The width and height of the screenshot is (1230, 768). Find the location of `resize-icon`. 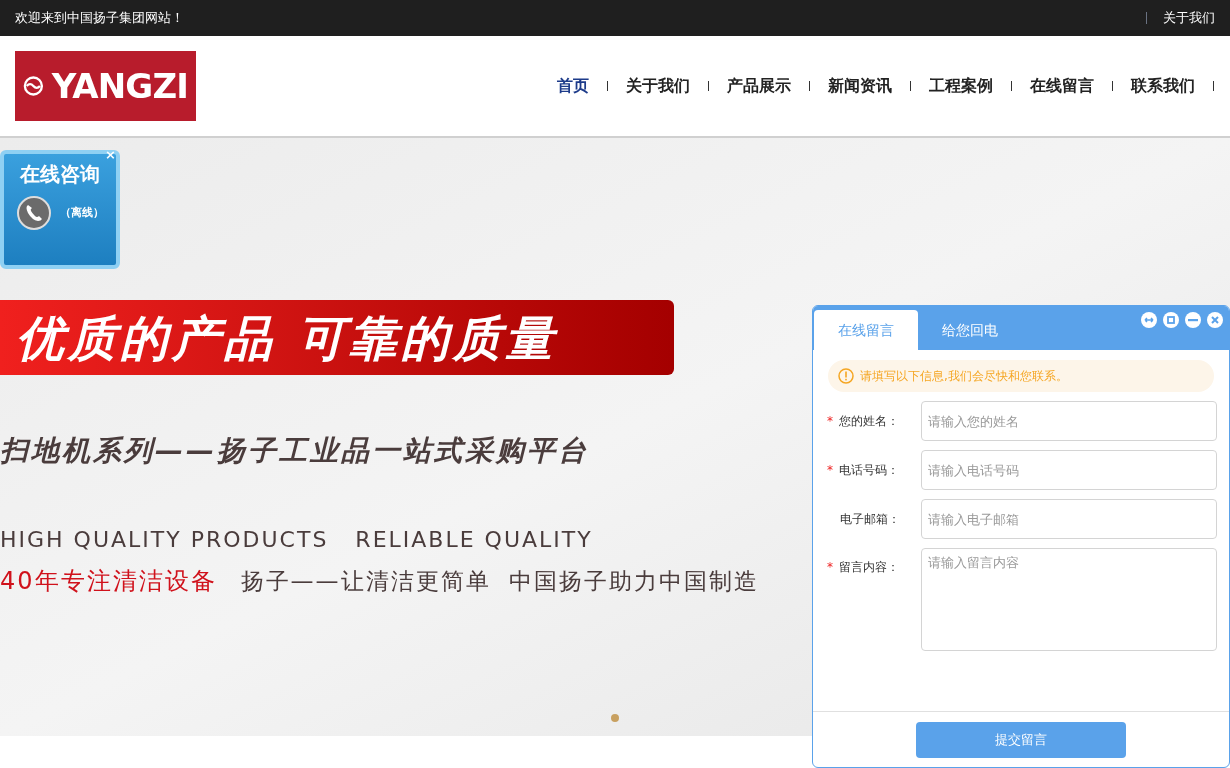

resize-icon is located at coordinates (1149, 320).